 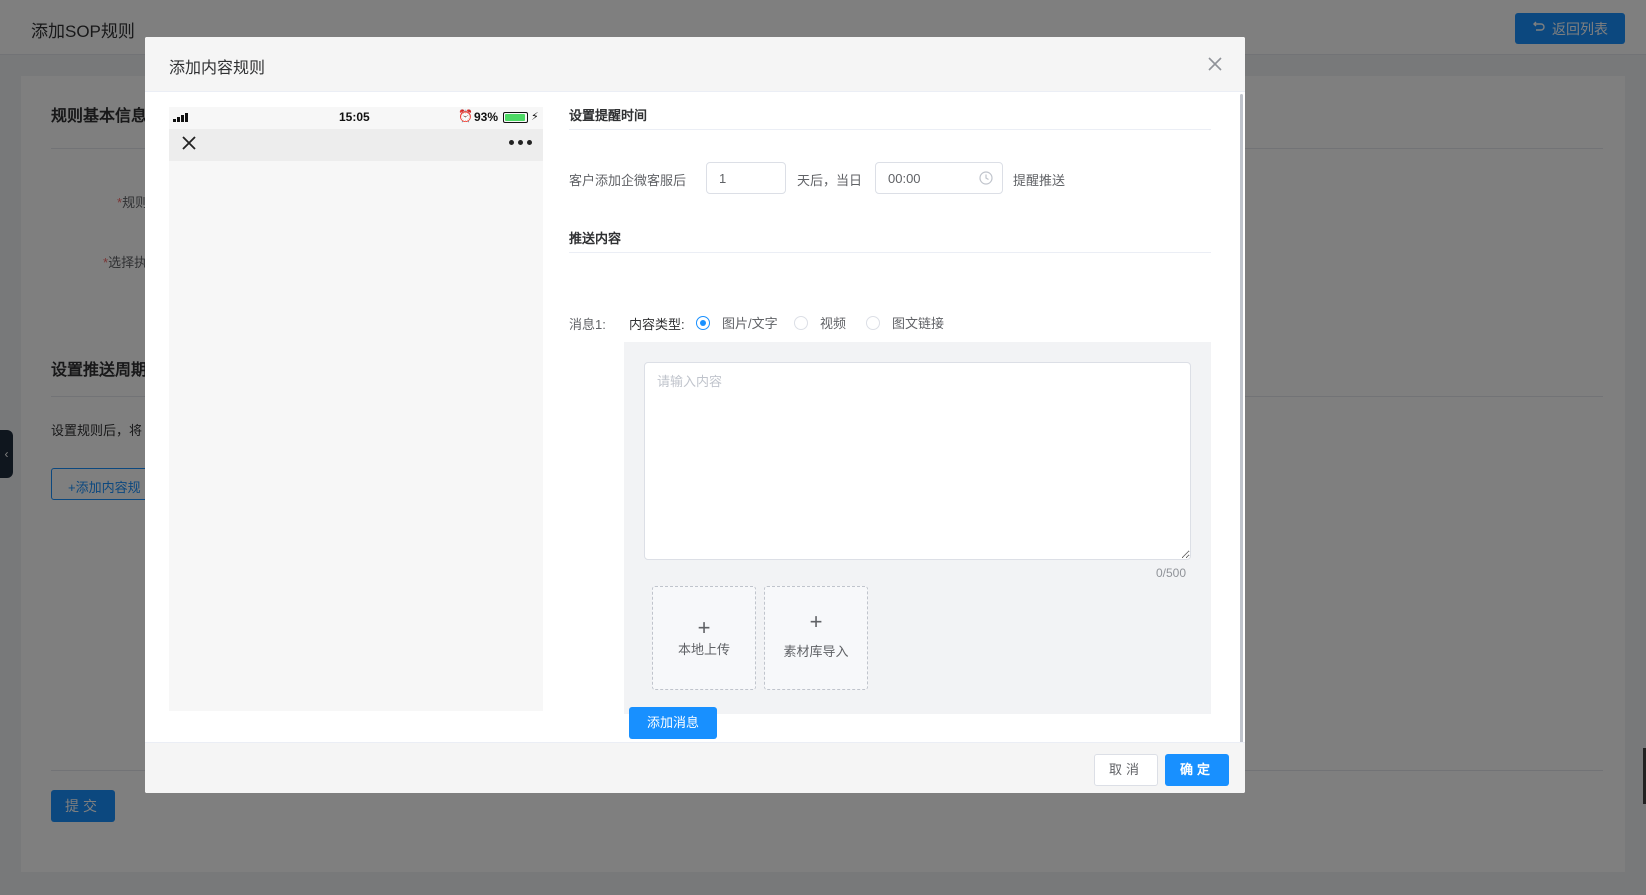 I want to click on battery-icon, so click(x=515, y=117).